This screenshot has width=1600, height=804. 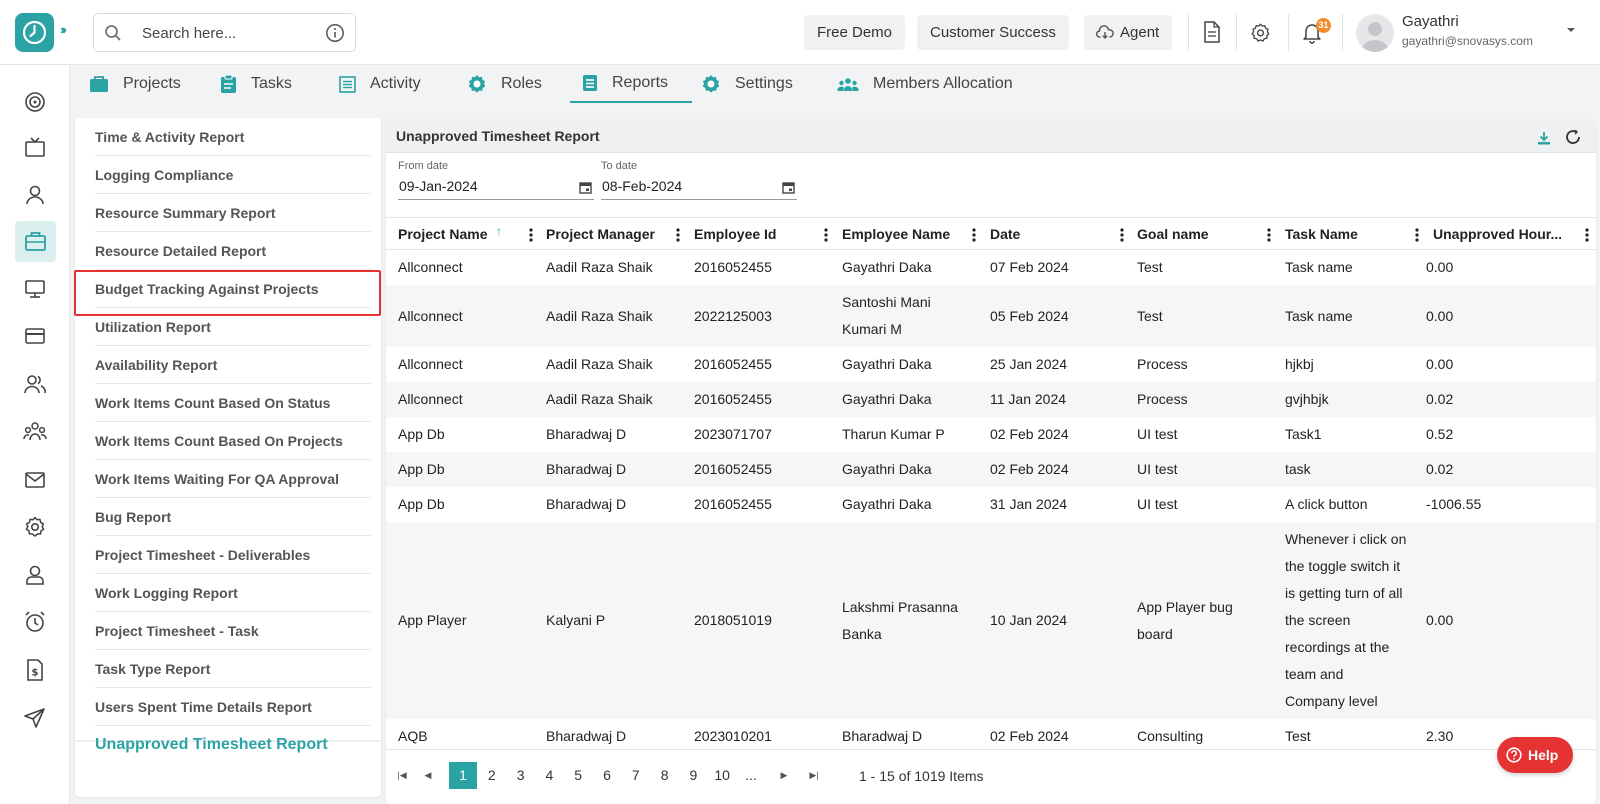 I want to click on expand-sidebar-icon: ›››, so click(x=63, y=29).